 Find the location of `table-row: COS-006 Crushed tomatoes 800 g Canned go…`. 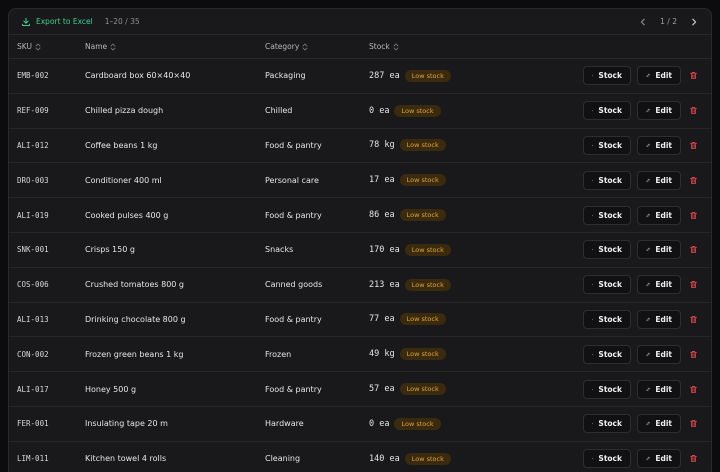

table-row: COS-006 Crushed tomatoes 800 g Canned go… is located at coordinates (360, 285).